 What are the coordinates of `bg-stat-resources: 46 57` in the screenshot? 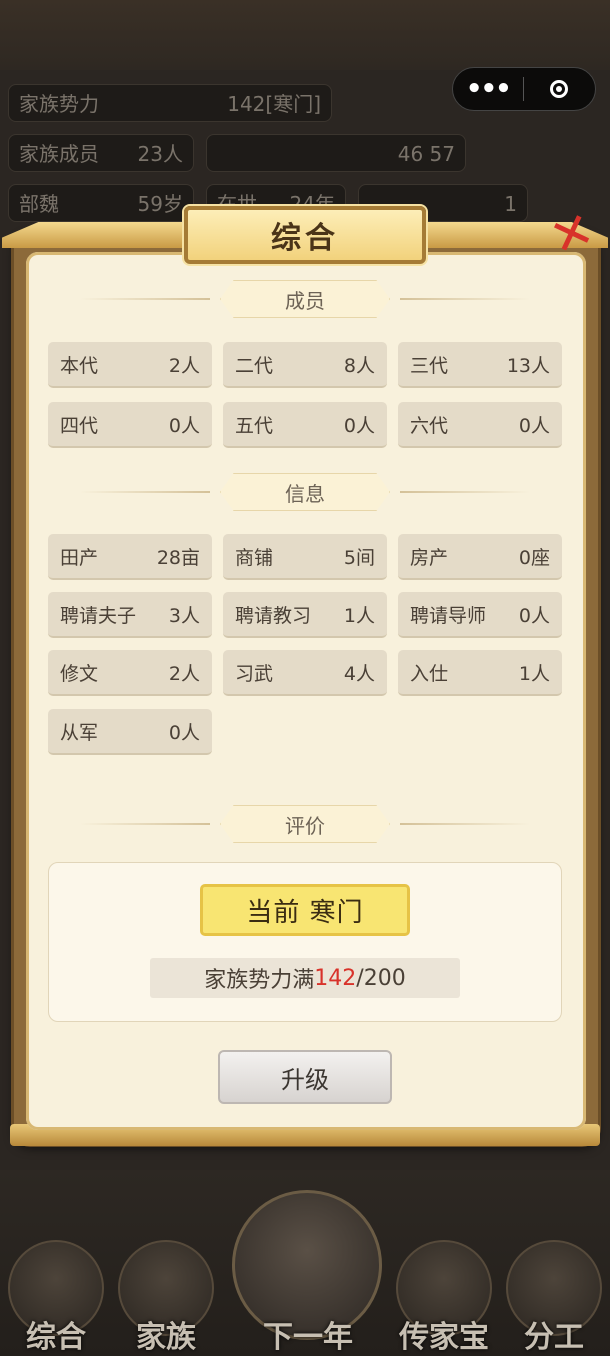 It's located at (336, 153).